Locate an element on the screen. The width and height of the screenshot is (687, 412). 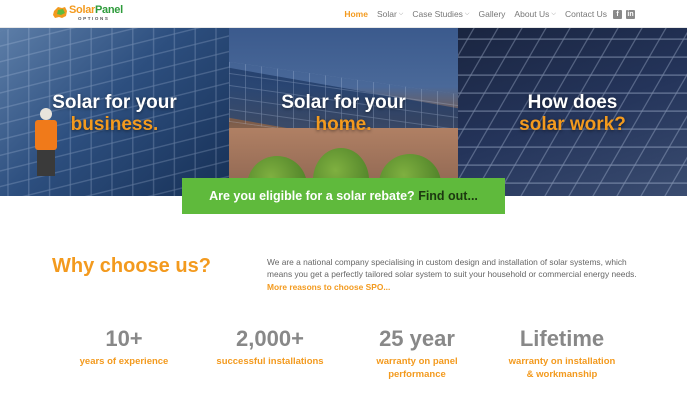
section-title: Why choose us? is located at coordinates (131, 266).